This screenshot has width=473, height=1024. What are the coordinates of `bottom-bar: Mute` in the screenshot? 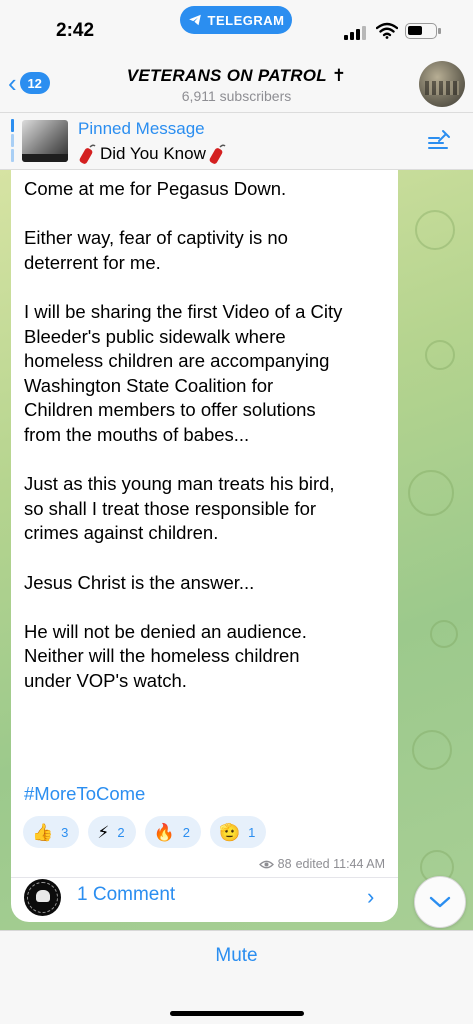 It's located at (236, 977).